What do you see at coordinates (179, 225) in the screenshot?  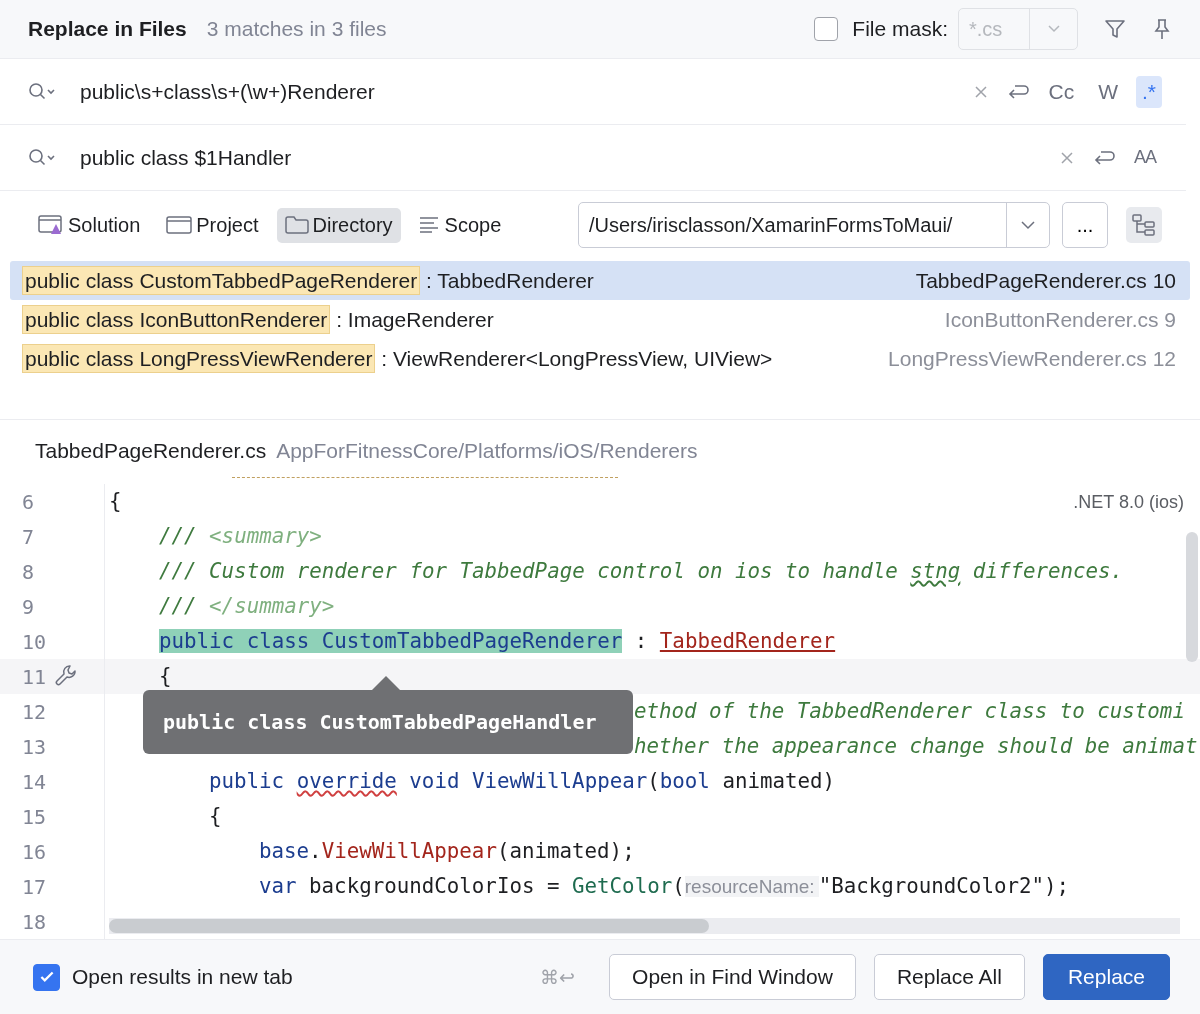 I see `window-icon` at bounding box center [179, 225].